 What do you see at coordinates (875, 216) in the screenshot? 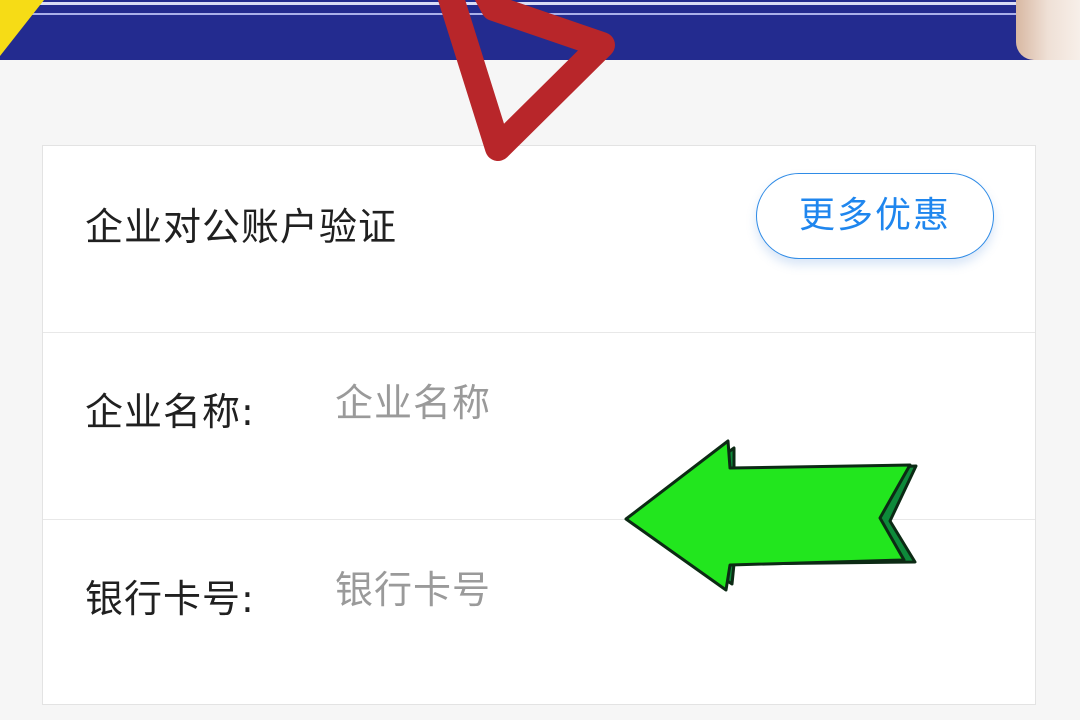
I see `more-offers-button: 更多优惠` at bounding box center [875, 216].